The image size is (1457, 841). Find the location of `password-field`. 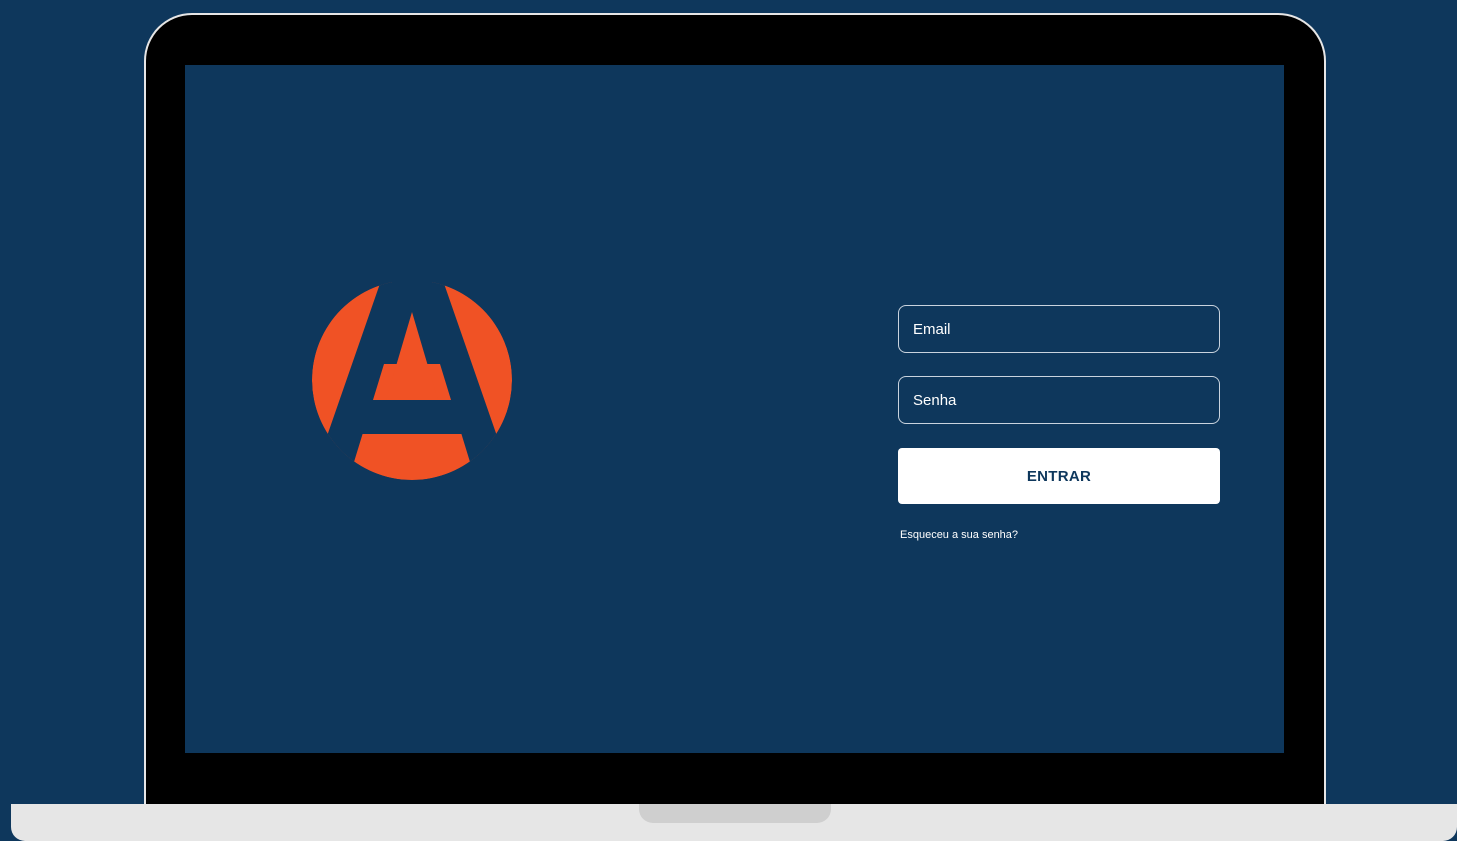

password-field is located at coordinates (1059, 400).